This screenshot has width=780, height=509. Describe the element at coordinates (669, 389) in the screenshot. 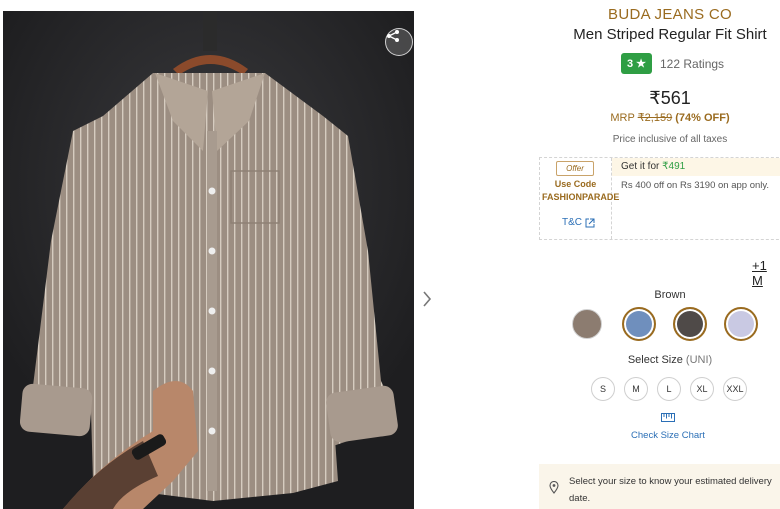

I see `size-option-l: L` at that location.